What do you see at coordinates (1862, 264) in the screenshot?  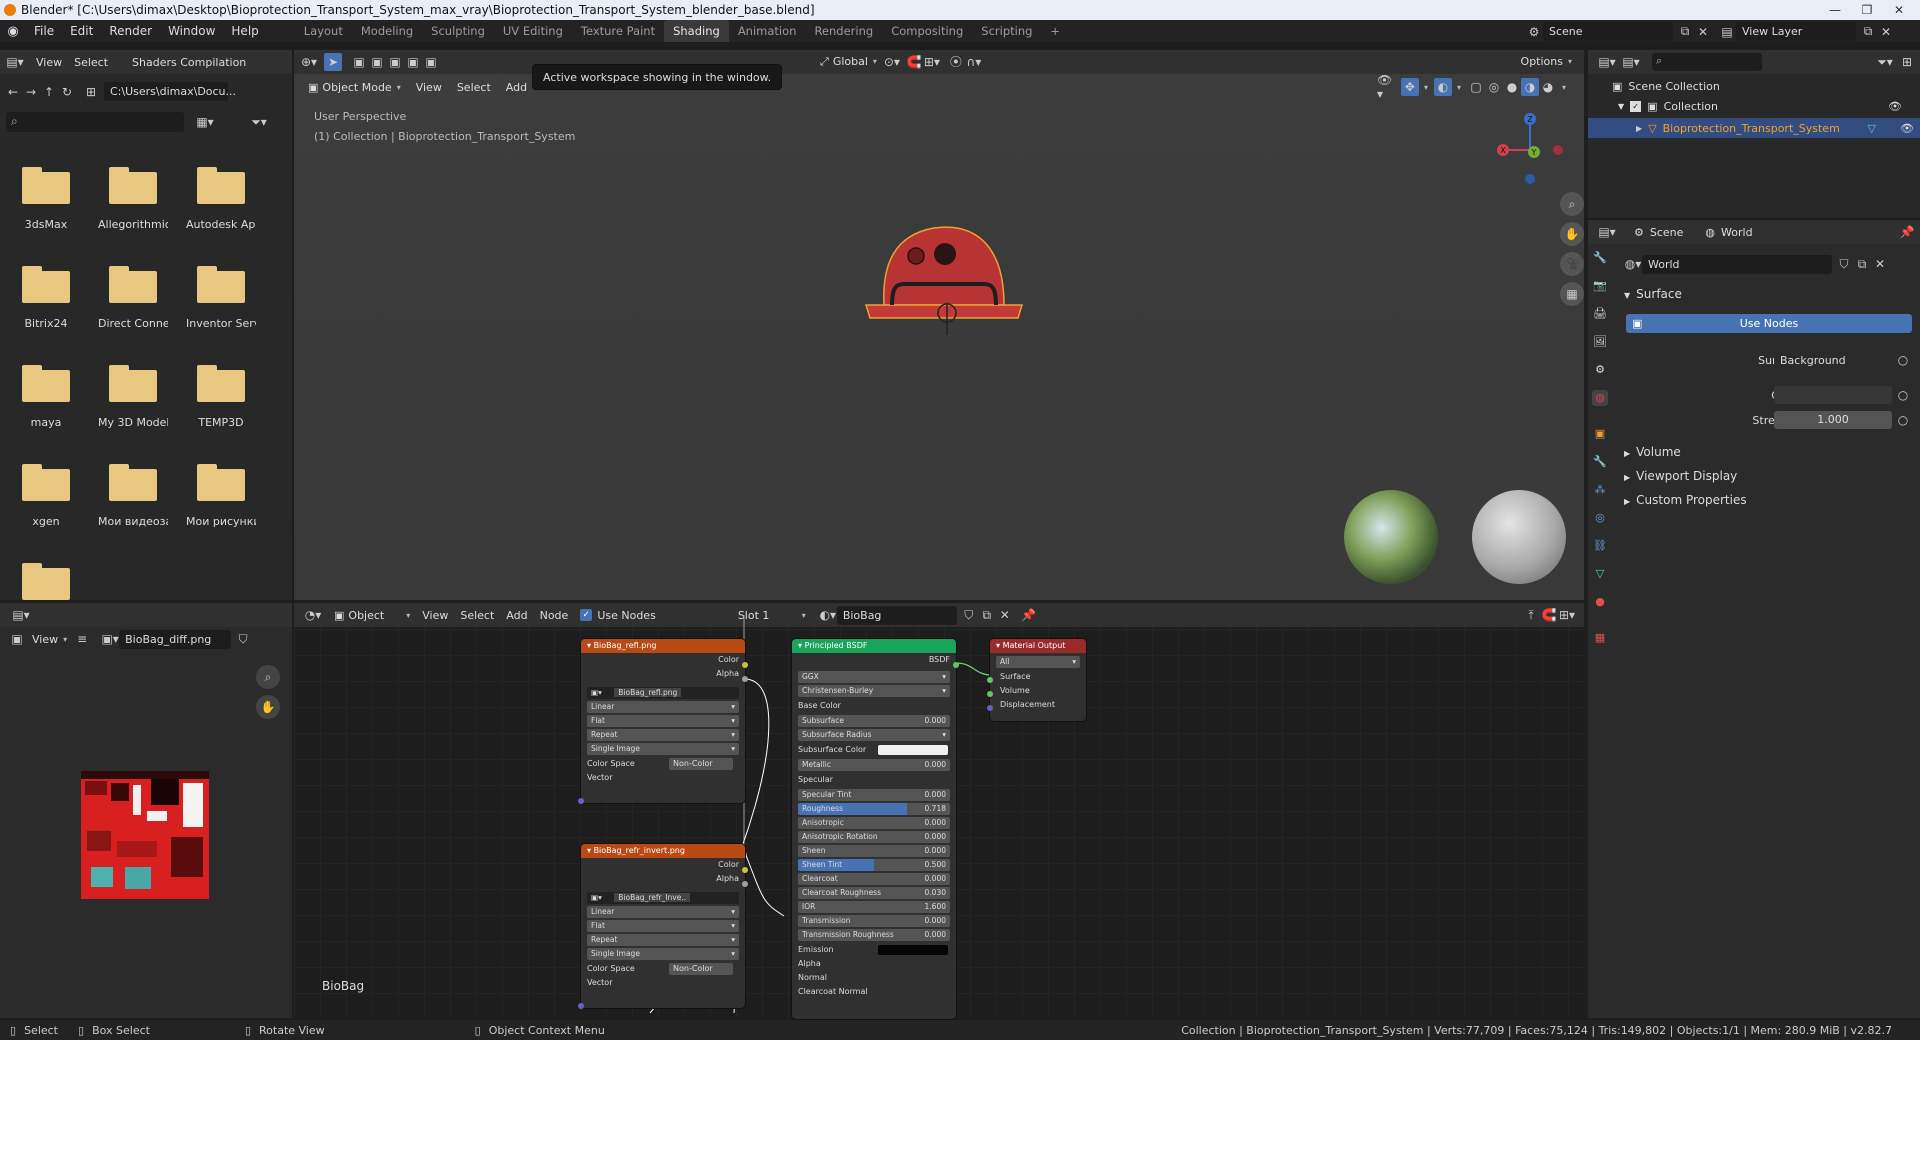 I see `duplicate-world-icon: ⧉` at bounding box center [1862, 264].